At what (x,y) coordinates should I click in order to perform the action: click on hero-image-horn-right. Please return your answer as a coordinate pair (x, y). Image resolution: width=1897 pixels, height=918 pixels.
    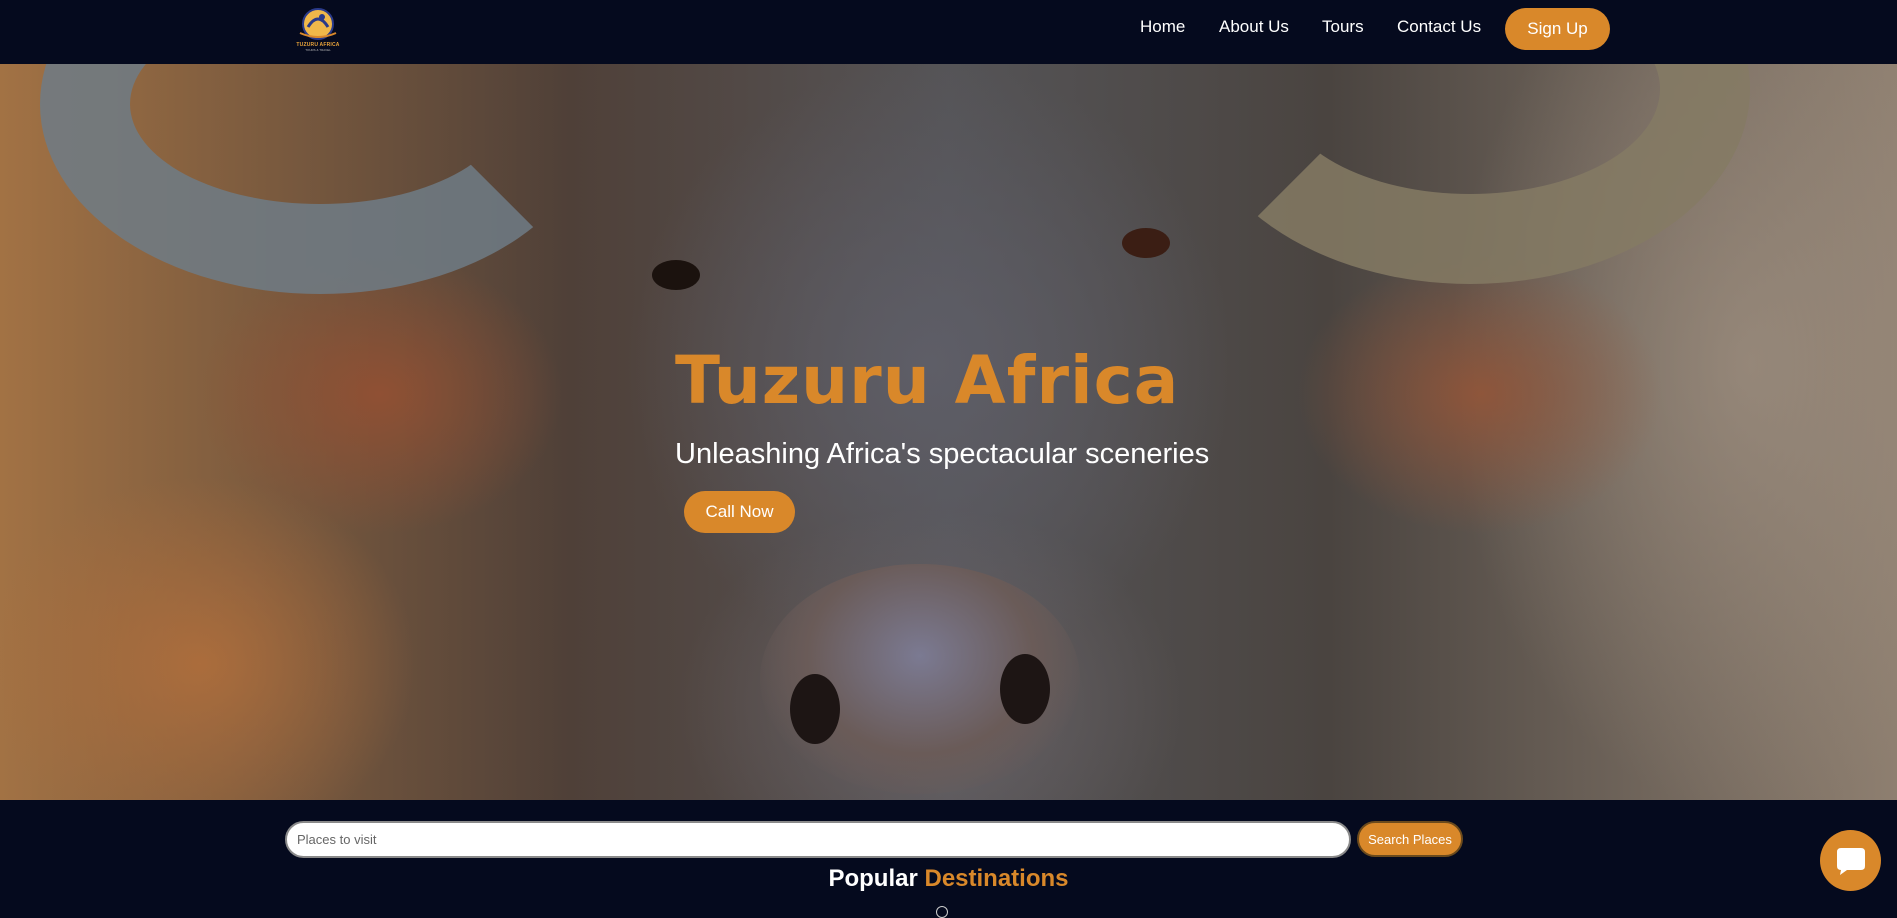
    Looking at the image, I should click on (1470, 174).